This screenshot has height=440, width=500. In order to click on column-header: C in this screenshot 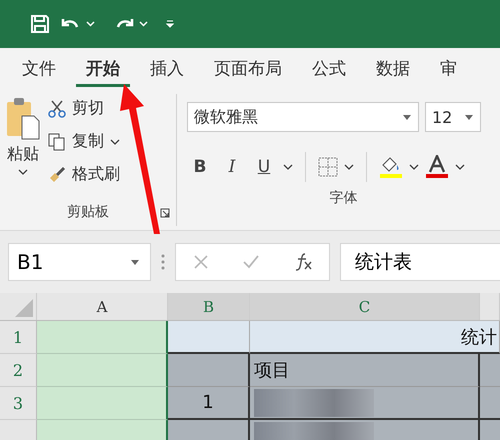, I will do `click(365, 306)`.